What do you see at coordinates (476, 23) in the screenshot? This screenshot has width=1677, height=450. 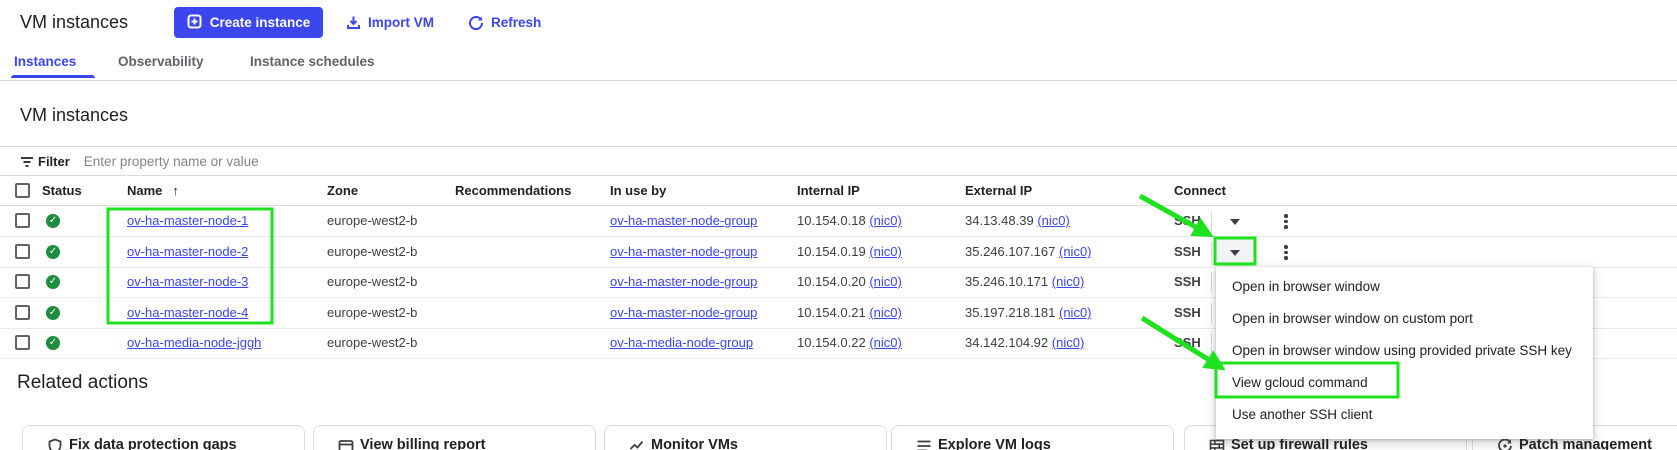 I see `refresh-icon` at bounding box center [476, 23].